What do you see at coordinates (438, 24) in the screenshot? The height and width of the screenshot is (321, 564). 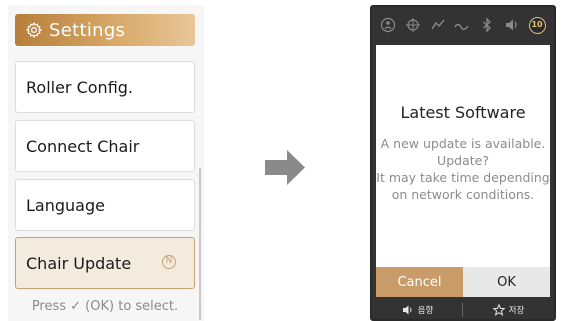 I see `airbag-icon` at bounding box center [438, 24].